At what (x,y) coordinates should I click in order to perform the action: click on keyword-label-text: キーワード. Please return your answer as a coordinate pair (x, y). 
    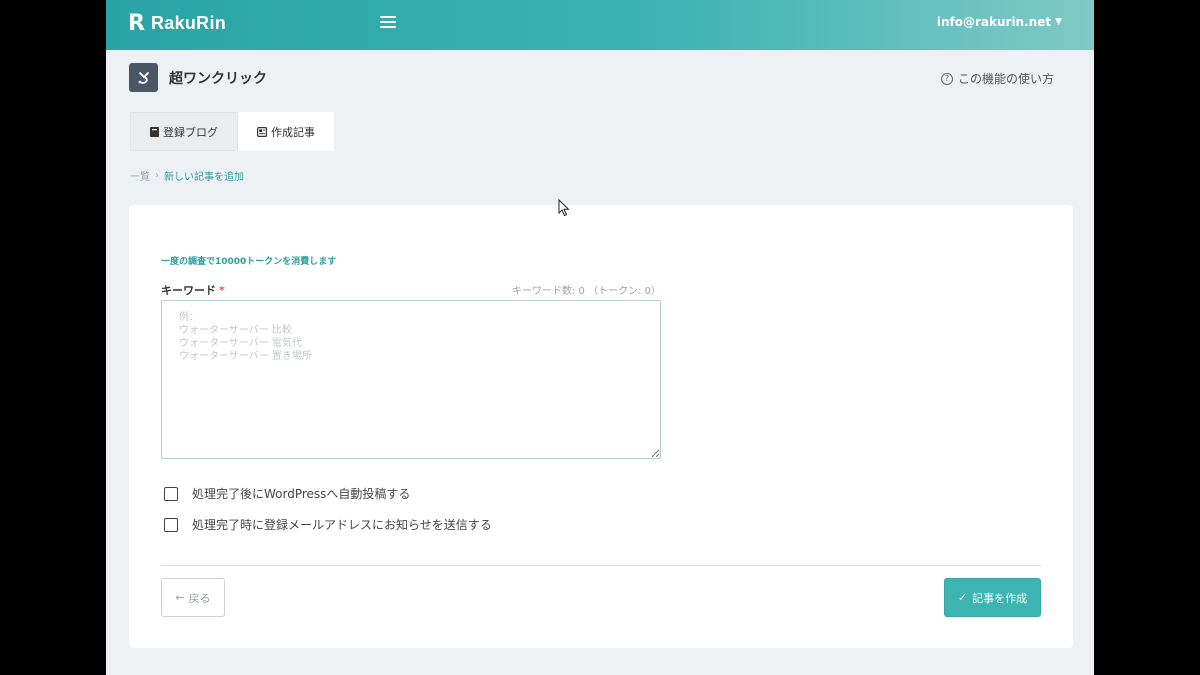
    Looking at the image, I should click on (188, 290).